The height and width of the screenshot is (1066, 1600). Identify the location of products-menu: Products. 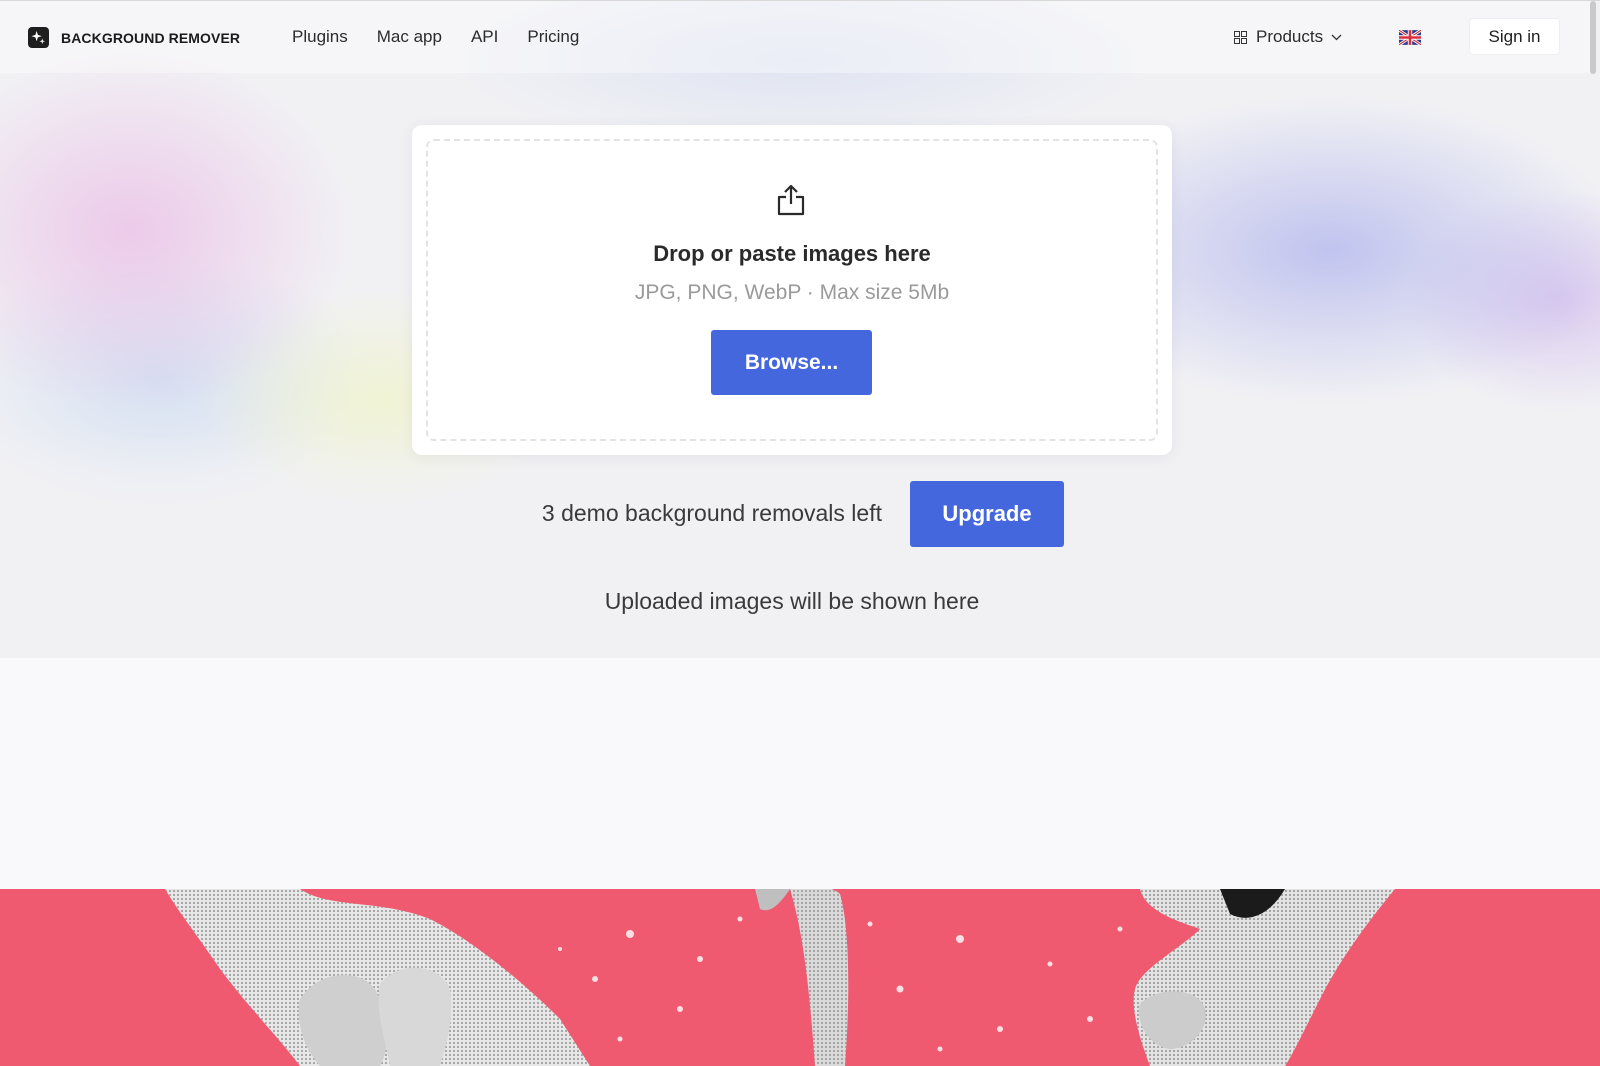
(1288, 37).